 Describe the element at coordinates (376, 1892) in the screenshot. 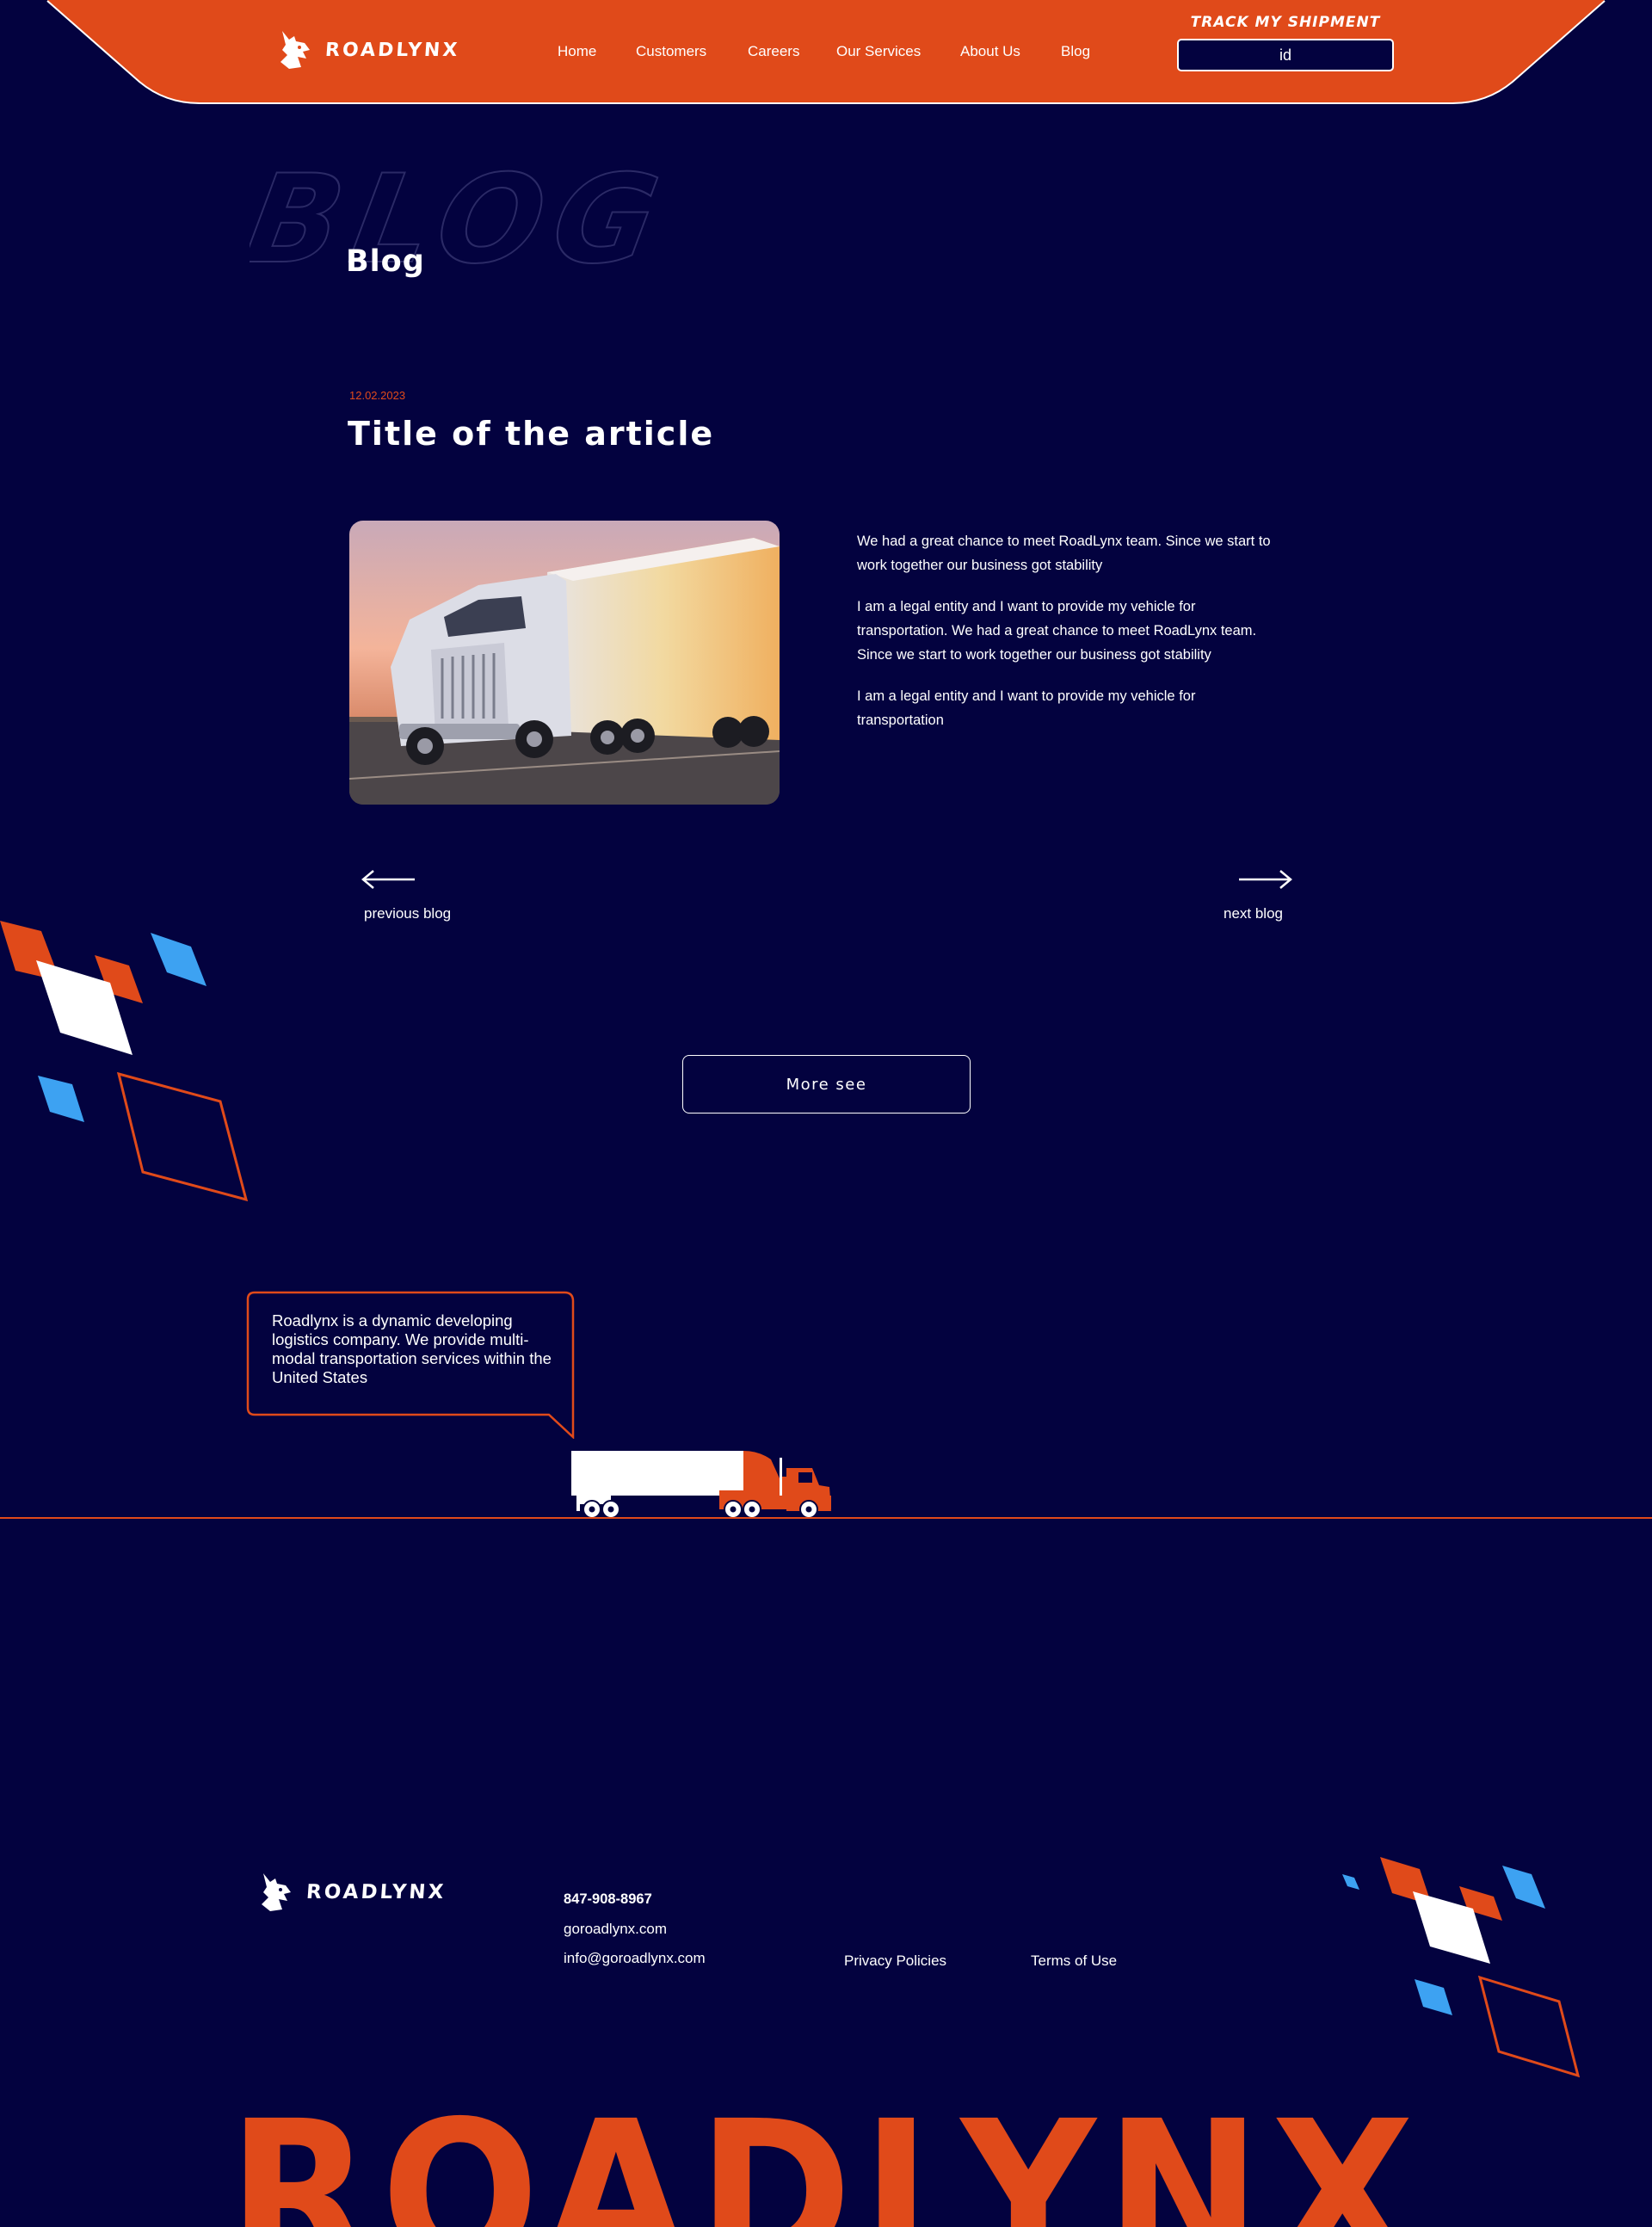

I see `footer-logo-wordmark: ROADLYNX` at that location.